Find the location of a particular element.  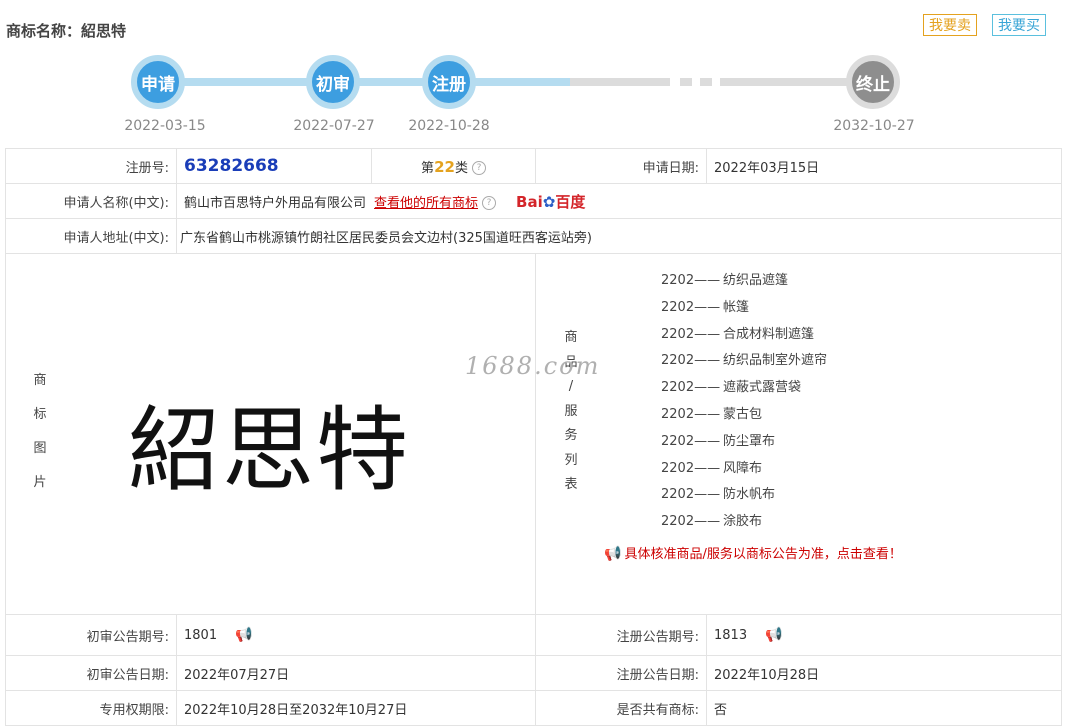

reg-no-value: 63282668 is located at coordinates (231, 166).